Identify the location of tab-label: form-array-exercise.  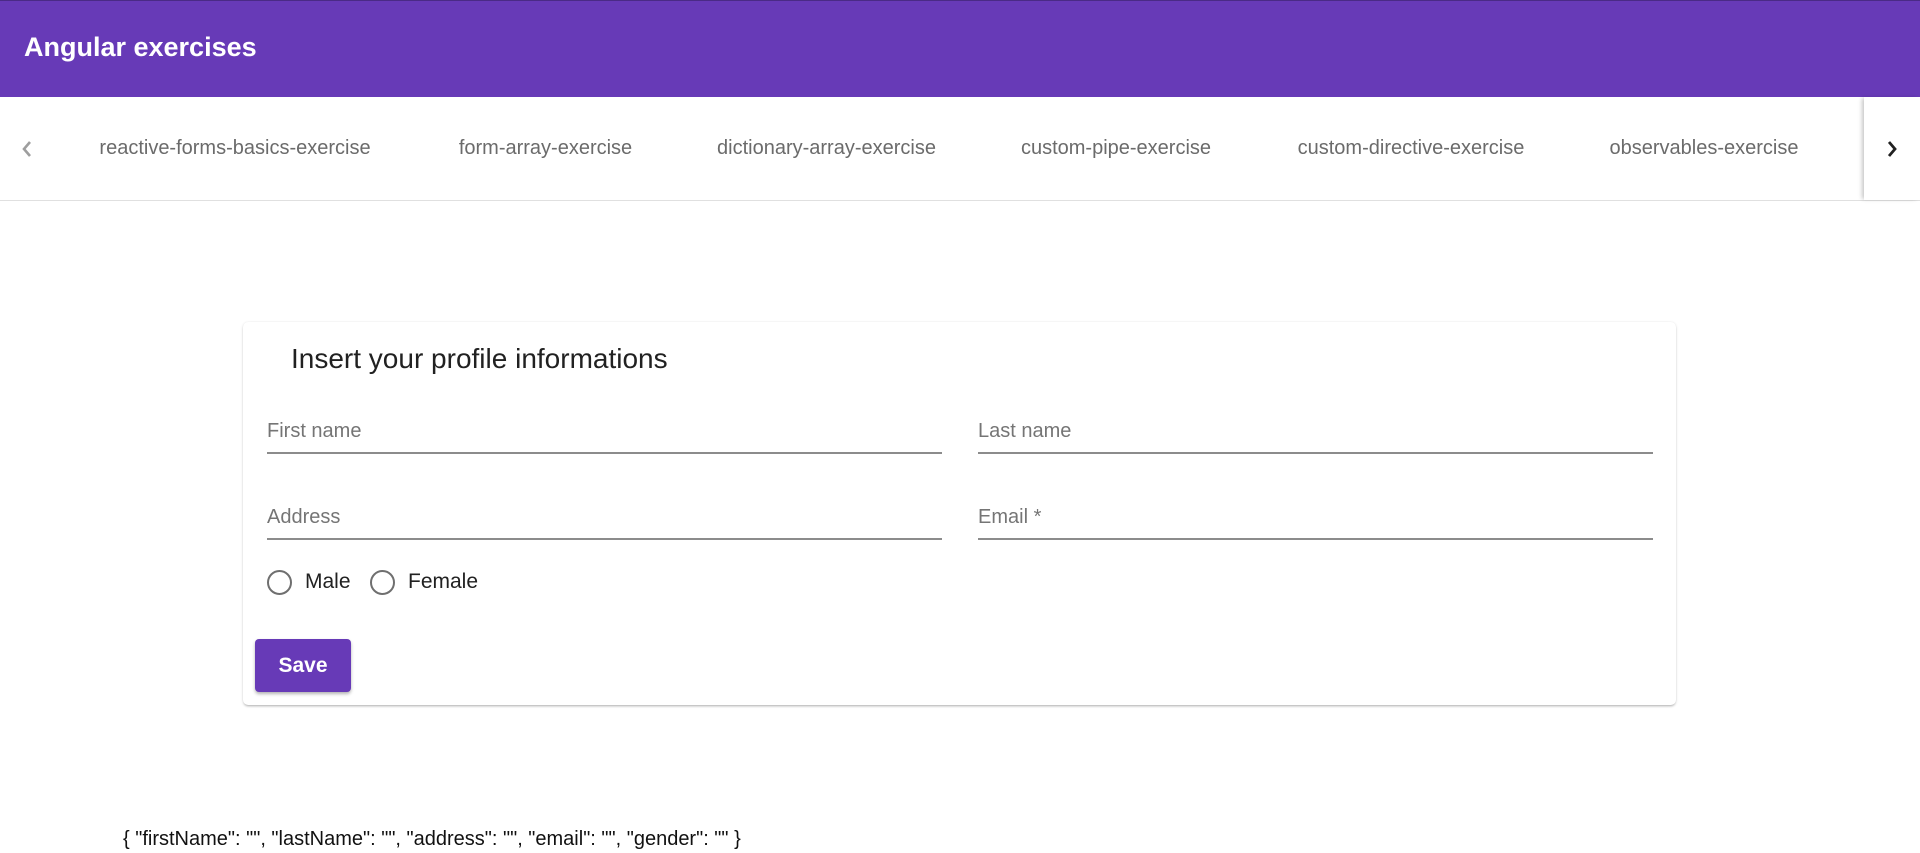
(545, 148).